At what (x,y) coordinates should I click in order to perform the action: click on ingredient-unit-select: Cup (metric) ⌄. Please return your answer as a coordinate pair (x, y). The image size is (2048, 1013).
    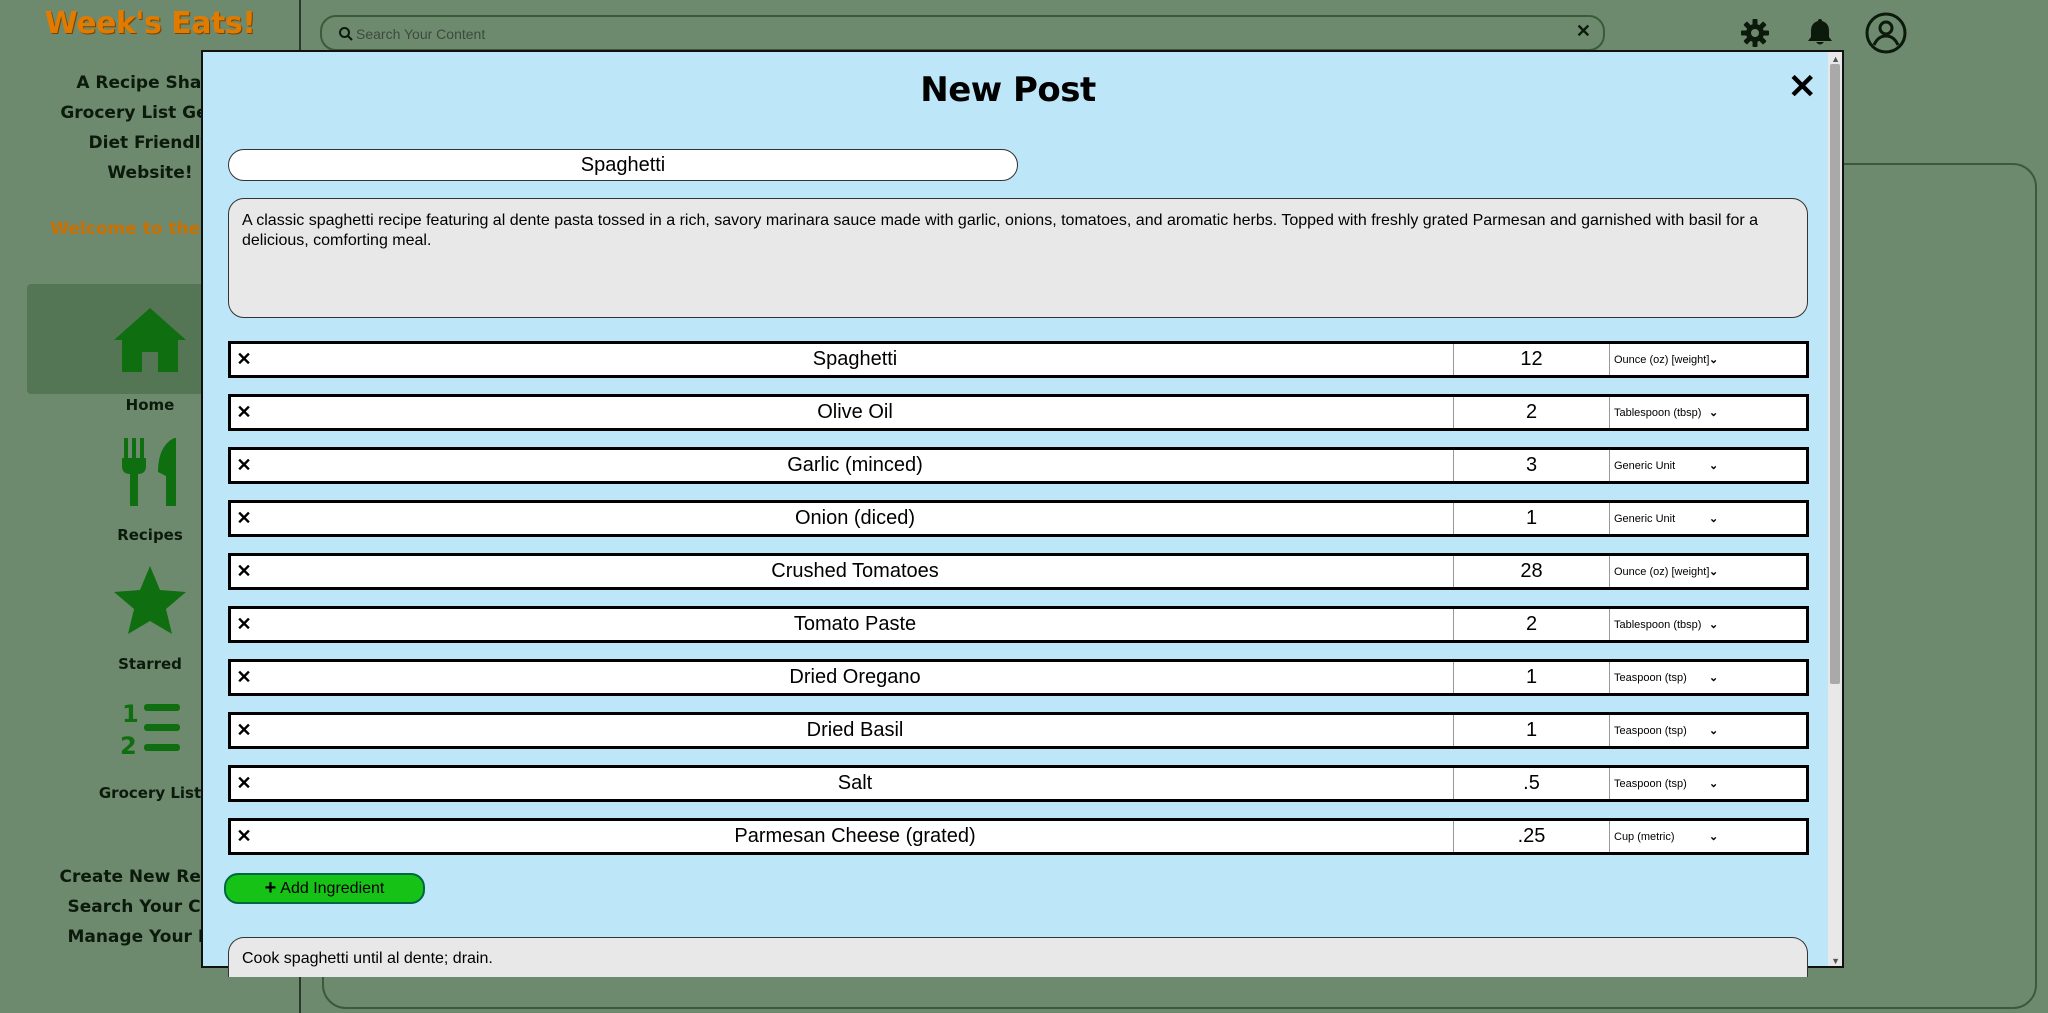
    Looking at the image, I should click on (1708, 837).